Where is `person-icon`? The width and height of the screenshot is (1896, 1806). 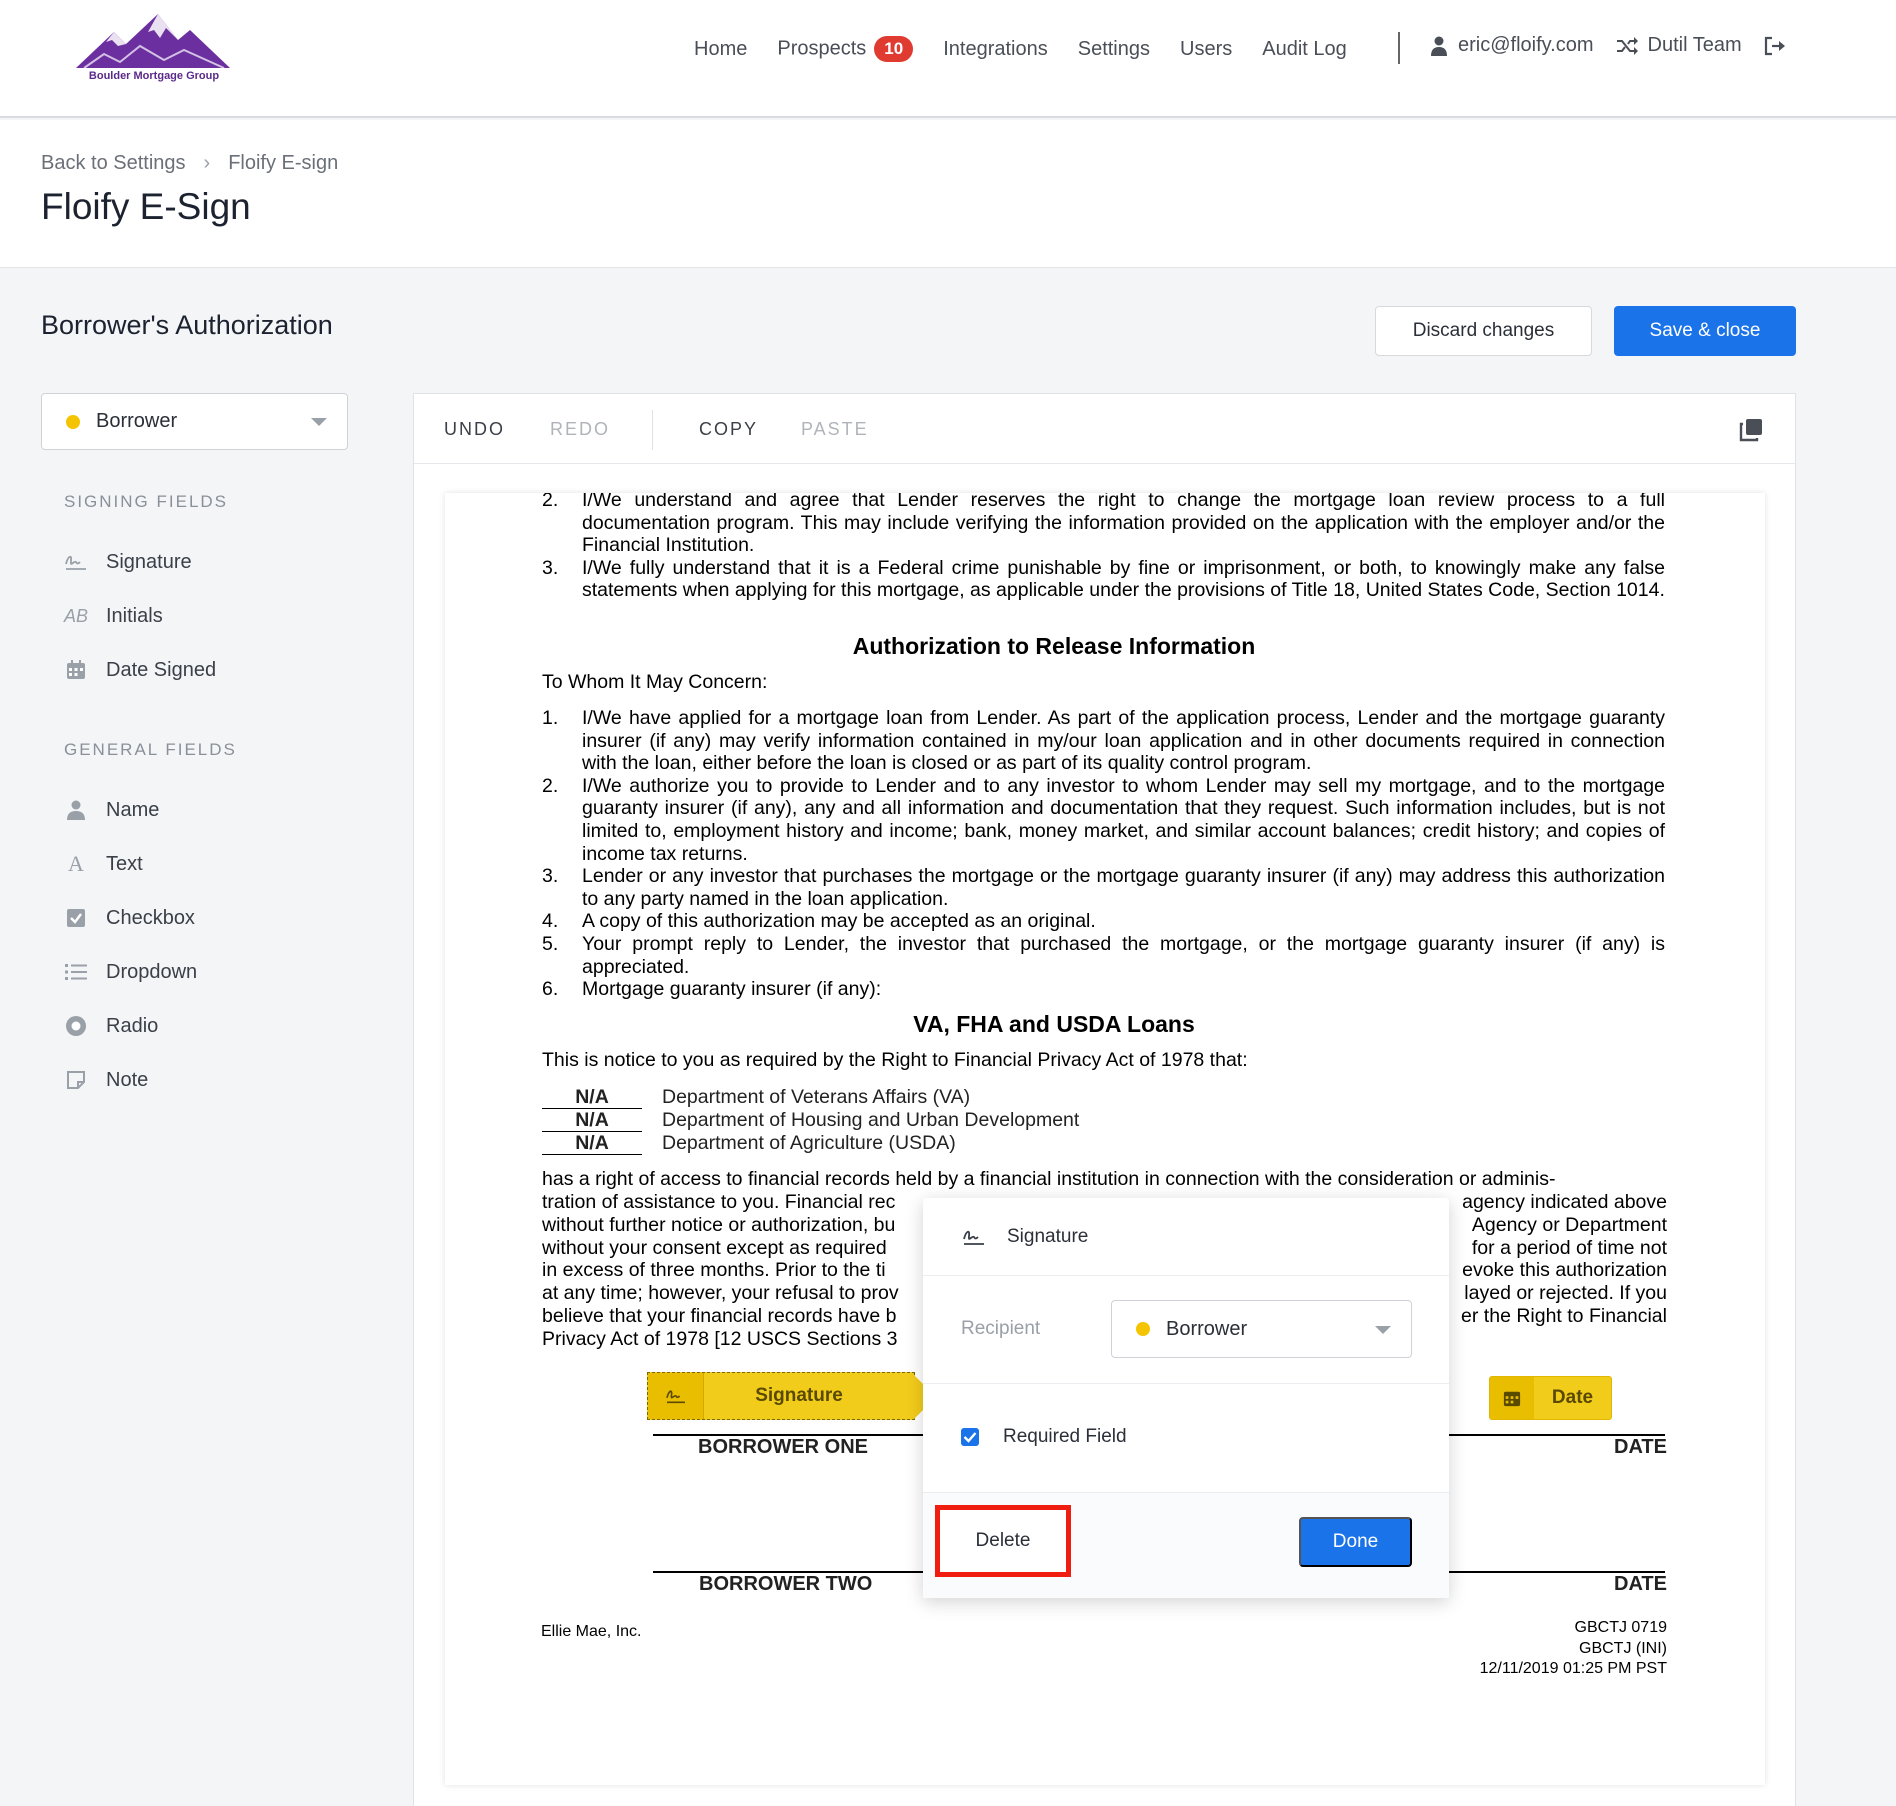
person-icon is located at coordinates (76, 810).